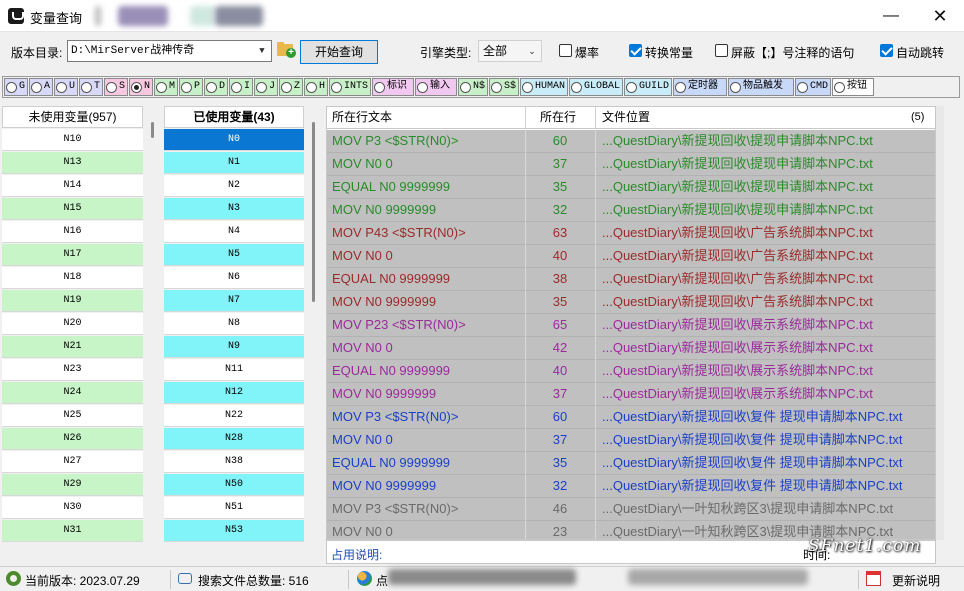 The image size is (964, 591). I want to click on filter-S: S, so click(116, 87).